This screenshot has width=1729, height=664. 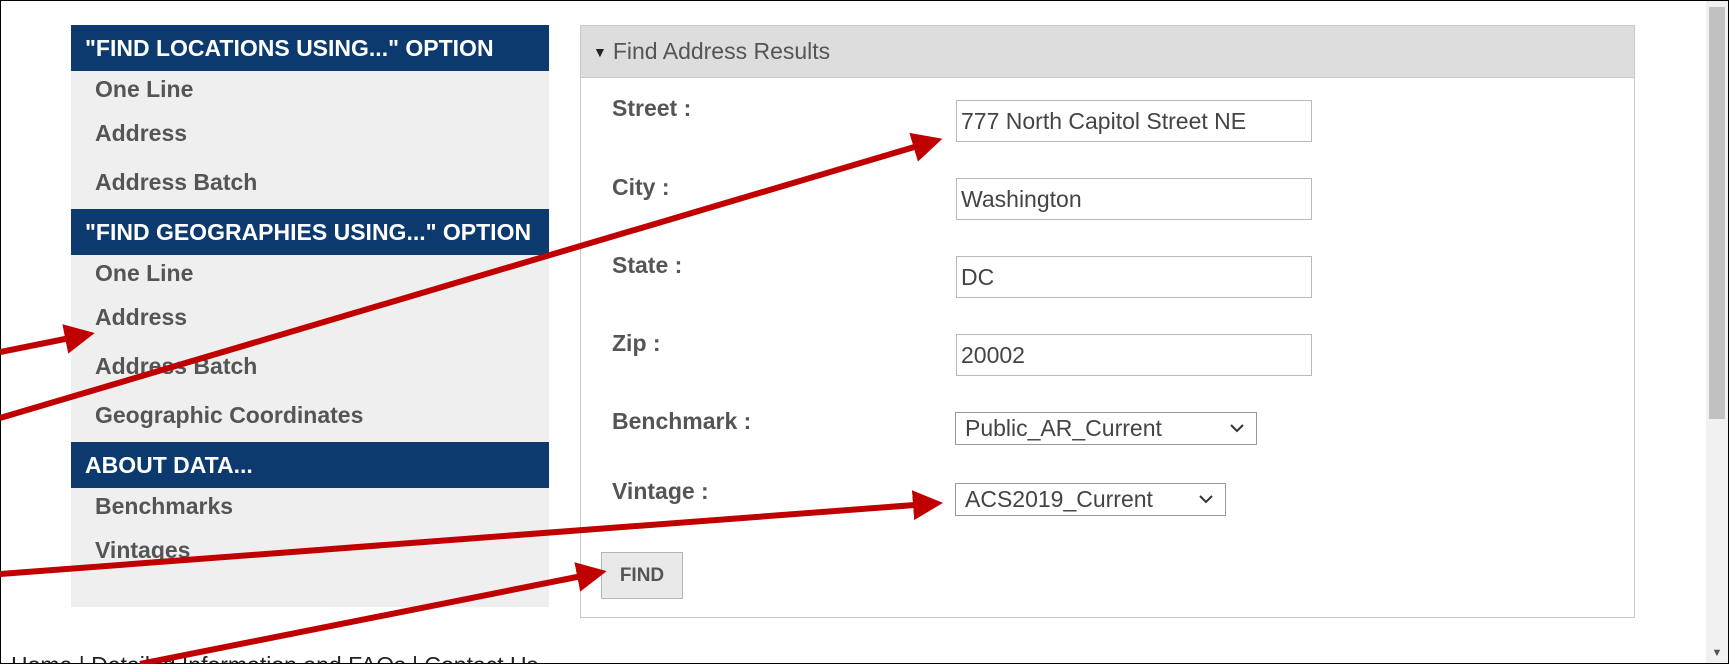 I want to click on footer-home-link: Home, so click(x=41, y=657).